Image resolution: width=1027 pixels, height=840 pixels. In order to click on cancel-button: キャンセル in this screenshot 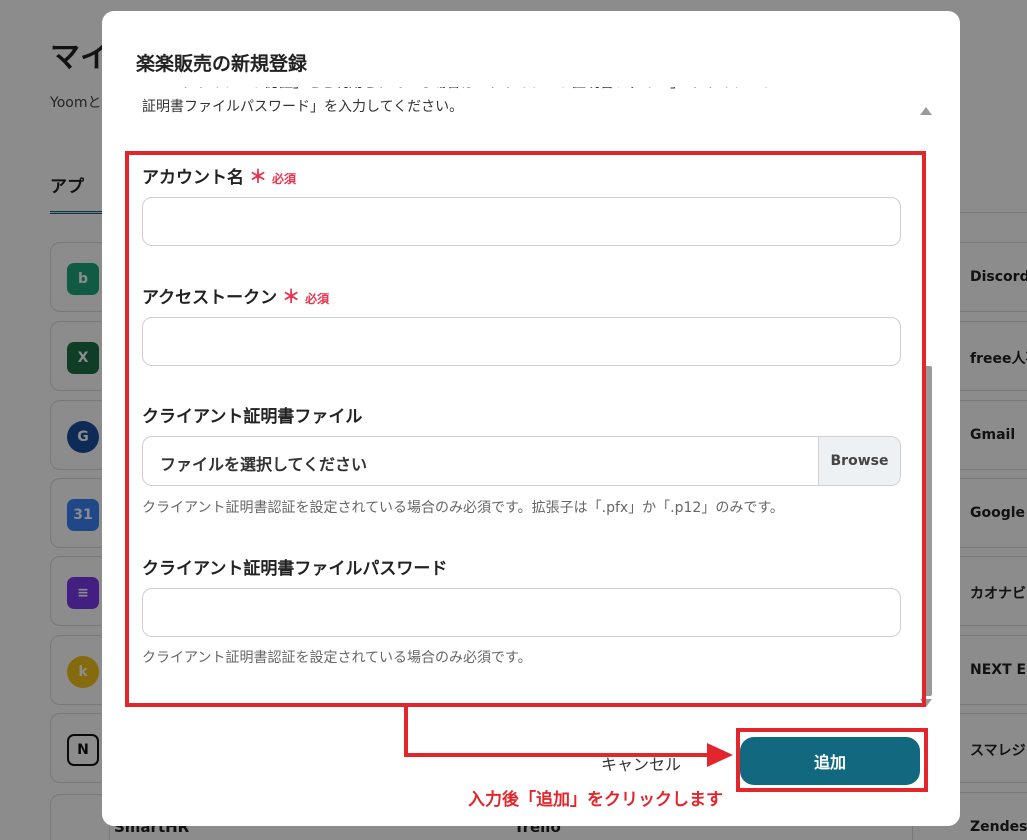, I will do `click(641, 763)`.